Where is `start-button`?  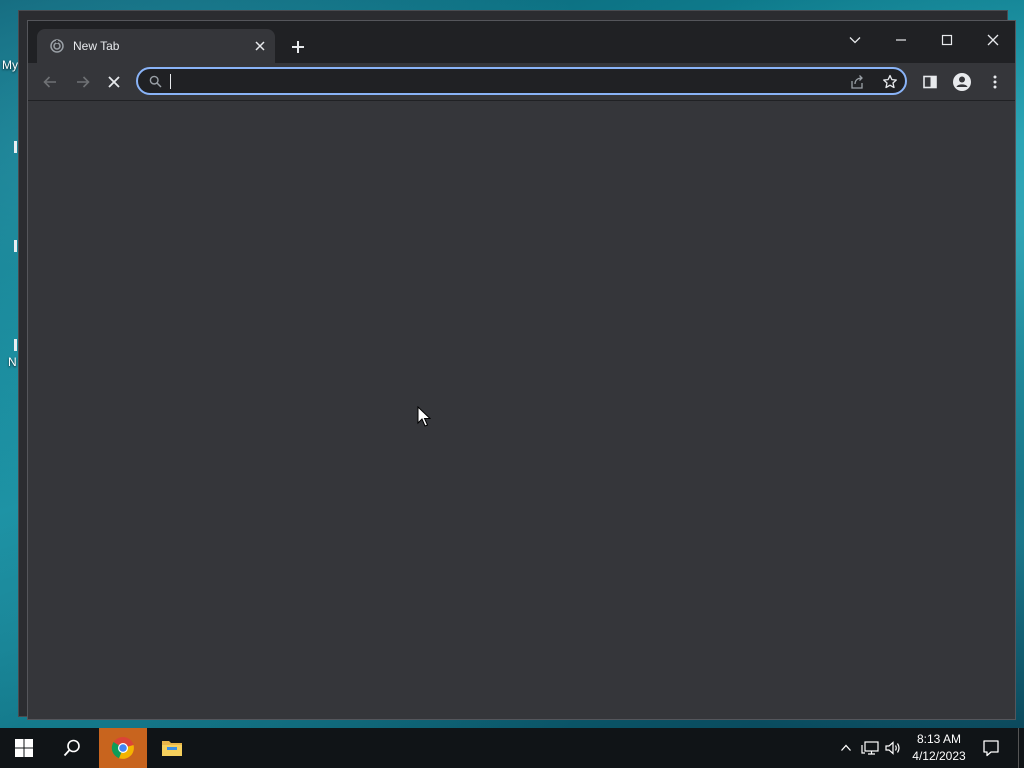
start-button is located at coordinates (24, 748).